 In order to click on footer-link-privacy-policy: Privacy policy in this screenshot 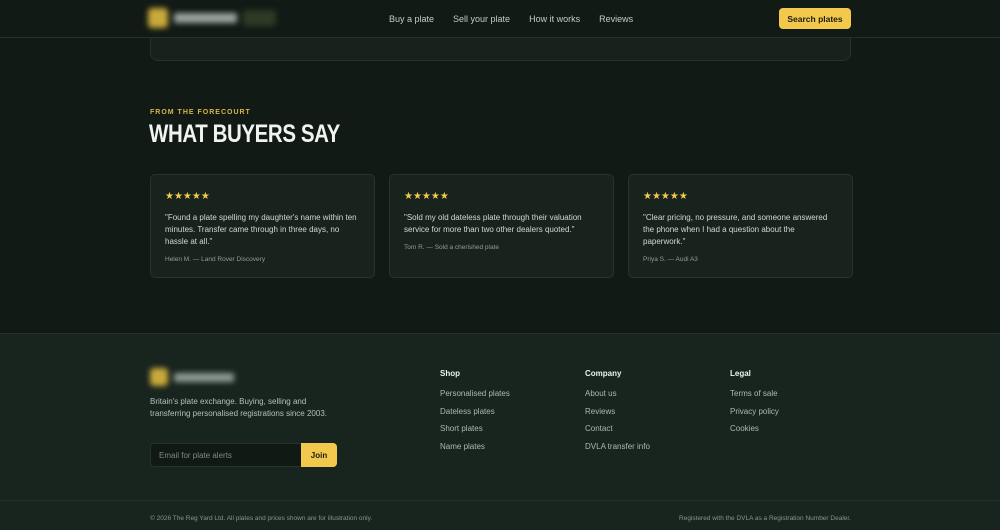, I will do `click(754, 412)`.